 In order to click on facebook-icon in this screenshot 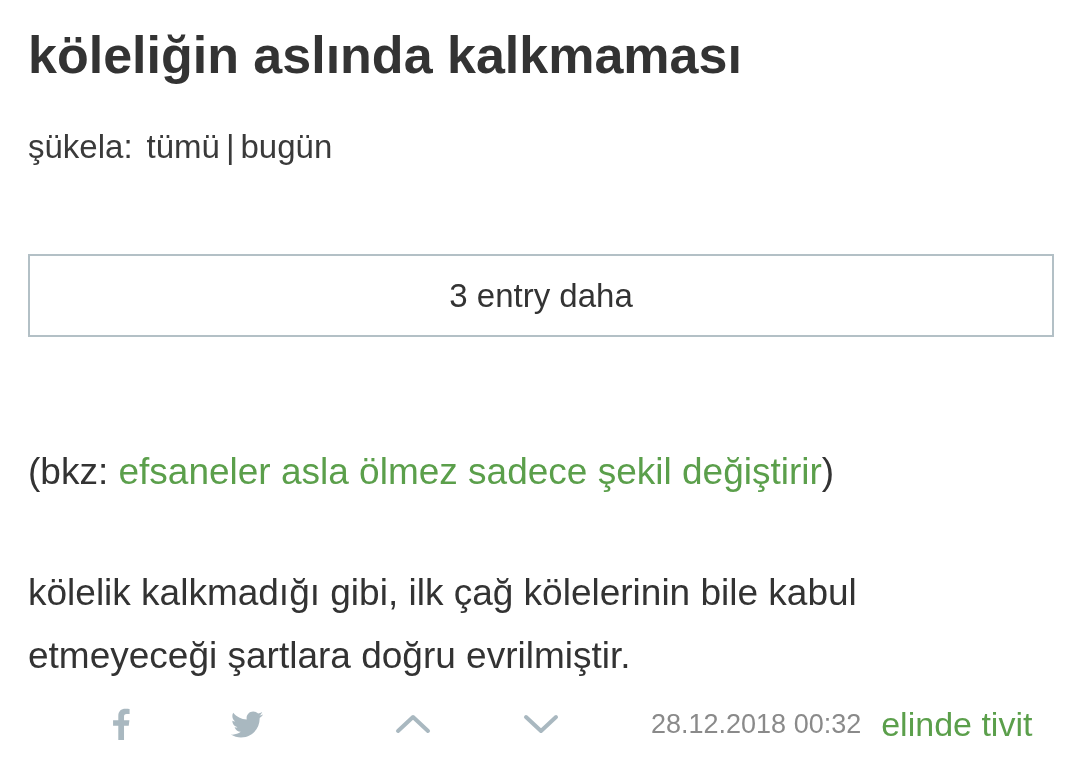, I will do `click(121, 724)`.